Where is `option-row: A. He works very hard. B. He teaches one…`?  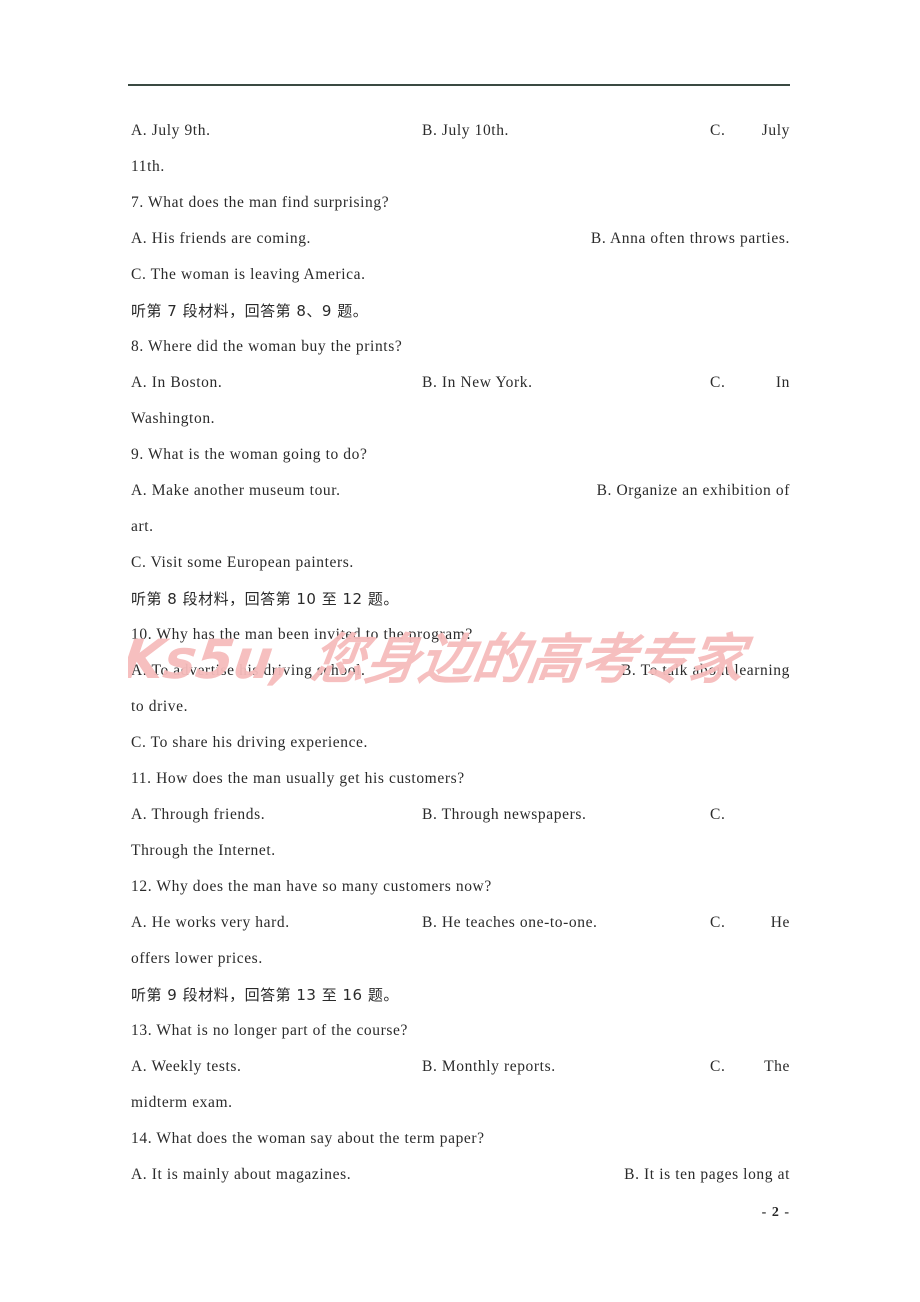 option-row: A. He works very hard. B. He teaches one… is located at coordinates (460, 923).